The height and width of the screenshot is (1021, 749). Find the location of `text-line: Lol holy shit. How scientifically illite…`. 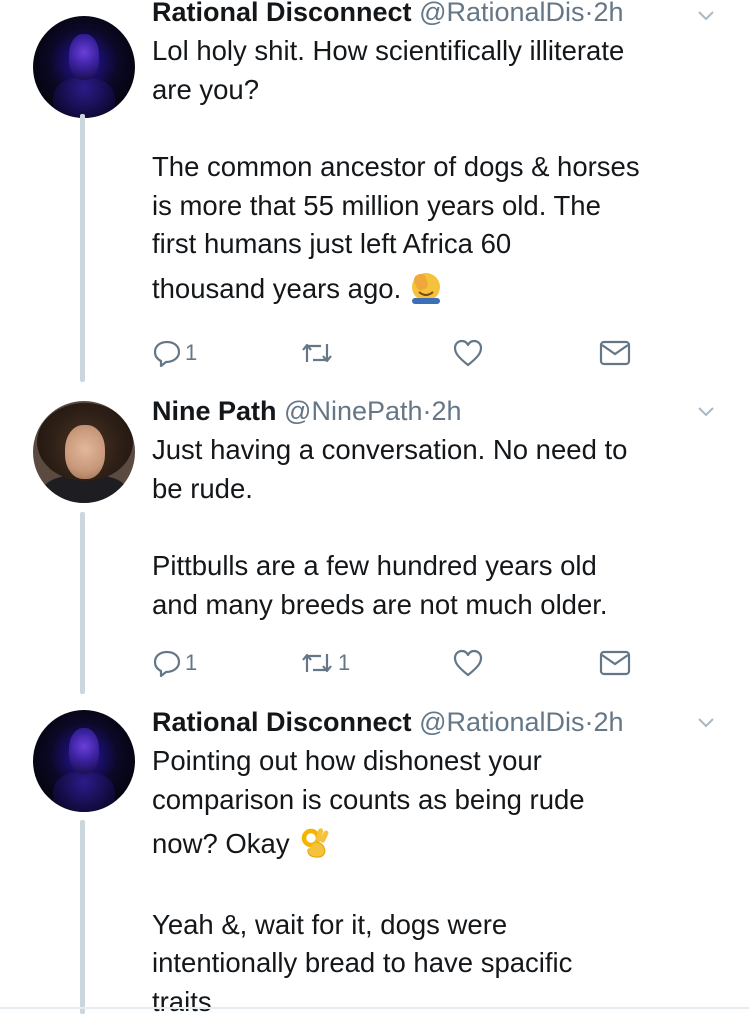

text-line: Lol holy shit. How scientifically illite… is located at coordinates (442, 51).